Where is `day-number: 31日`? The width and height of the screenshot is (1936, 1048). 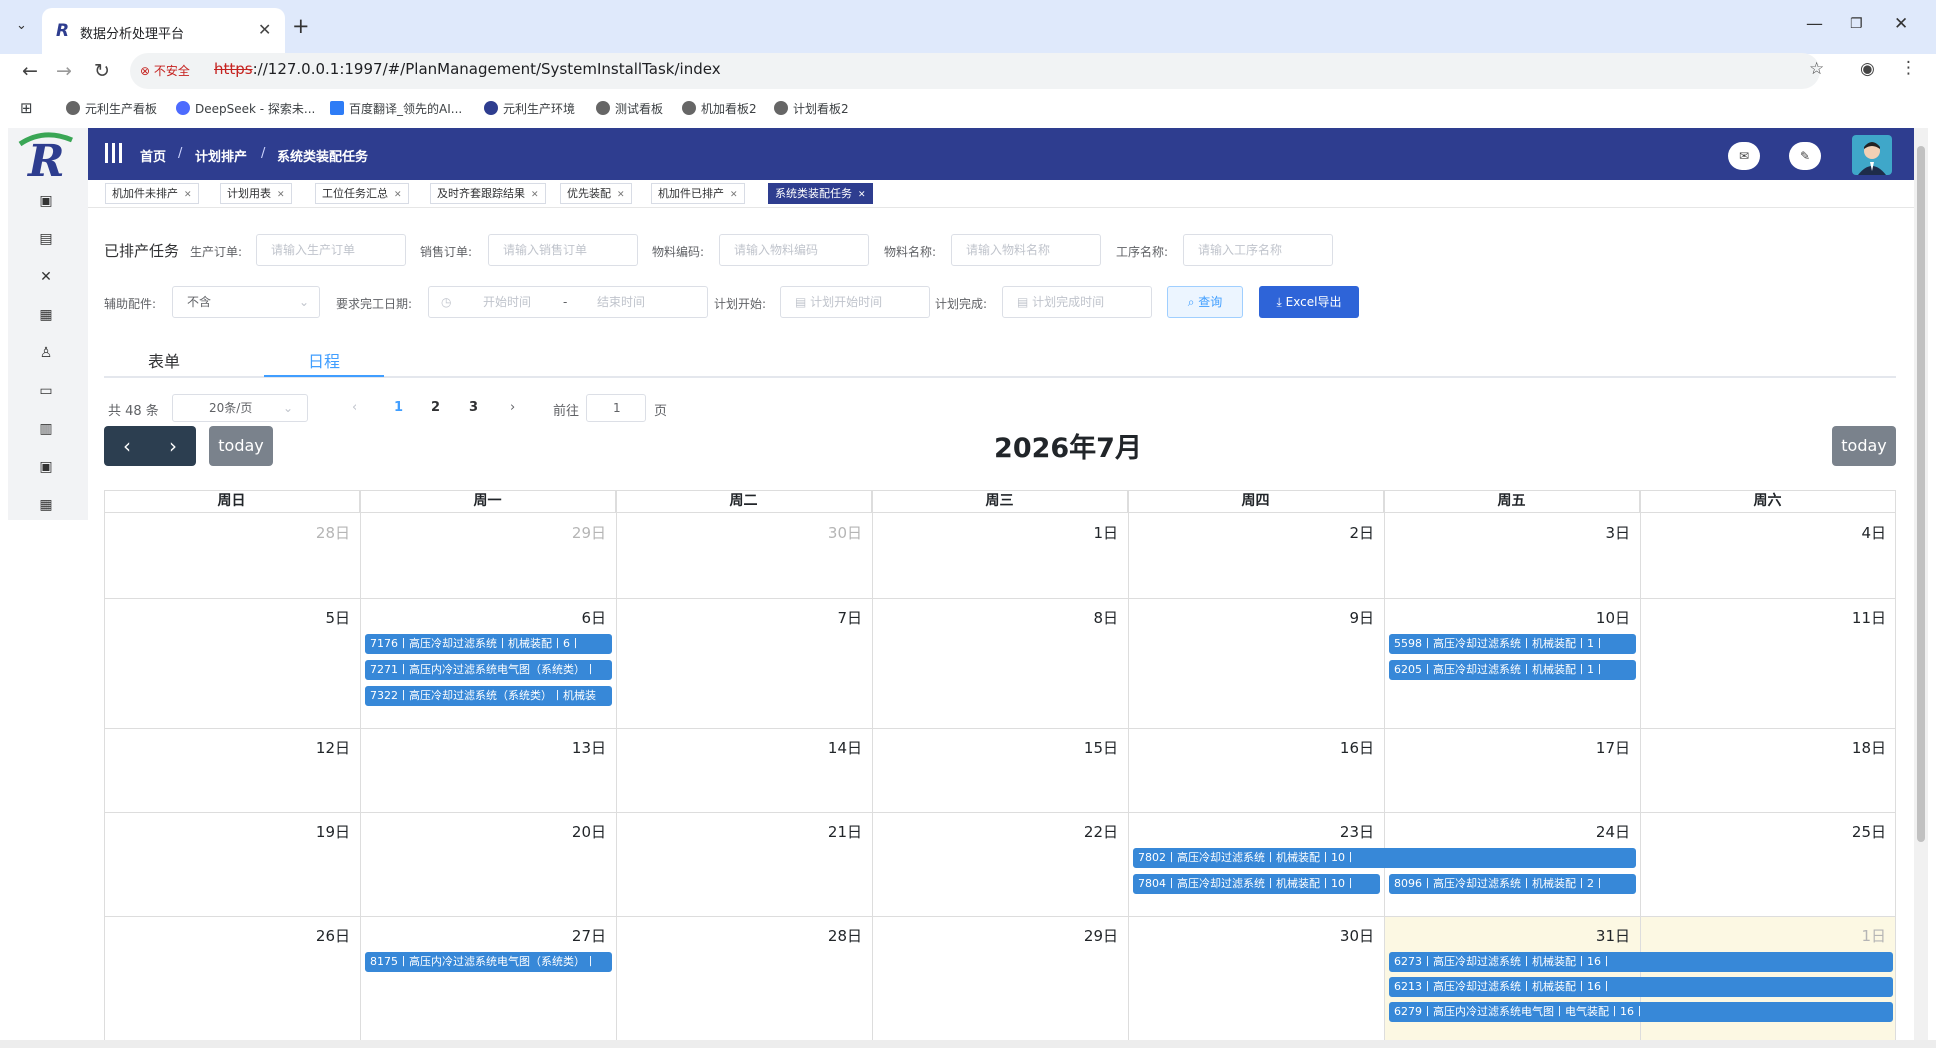 day-number: 31日 is located at coordinates (1600, 935).